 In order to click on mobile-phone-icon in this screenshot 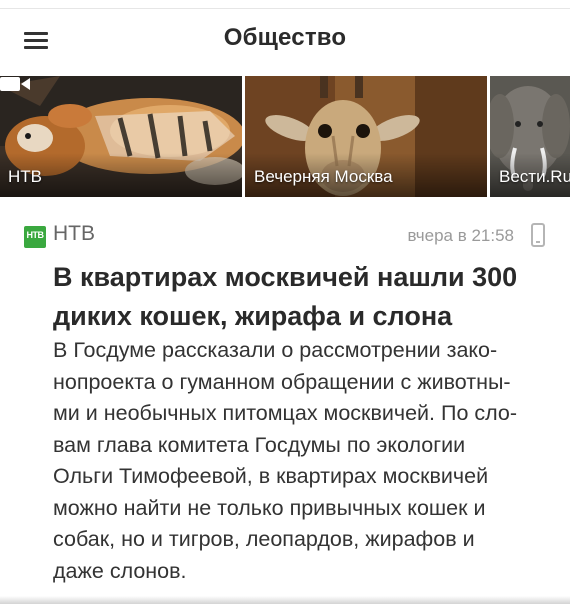, I will do `click(538, 235)`.